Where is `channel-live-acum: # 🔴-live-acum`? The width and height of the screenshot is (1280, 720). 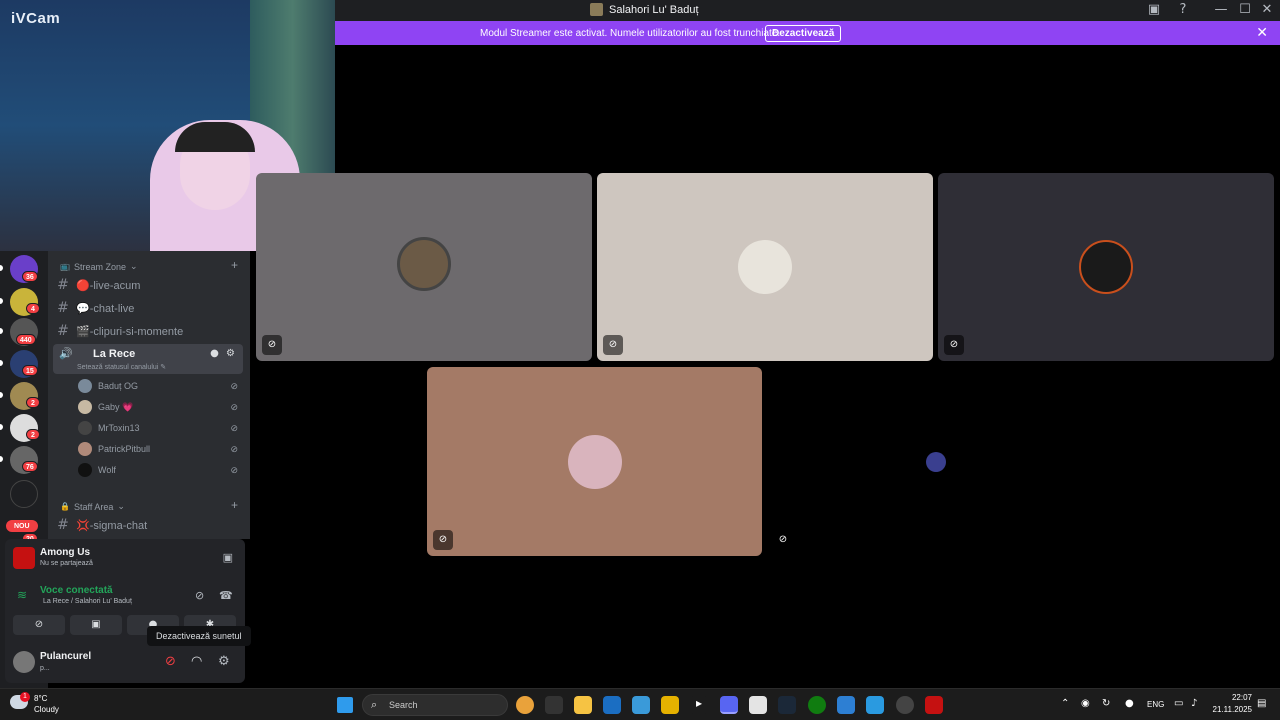
channel-live-acum: # 🔴-live-acum is located at coordinates (149, 285).